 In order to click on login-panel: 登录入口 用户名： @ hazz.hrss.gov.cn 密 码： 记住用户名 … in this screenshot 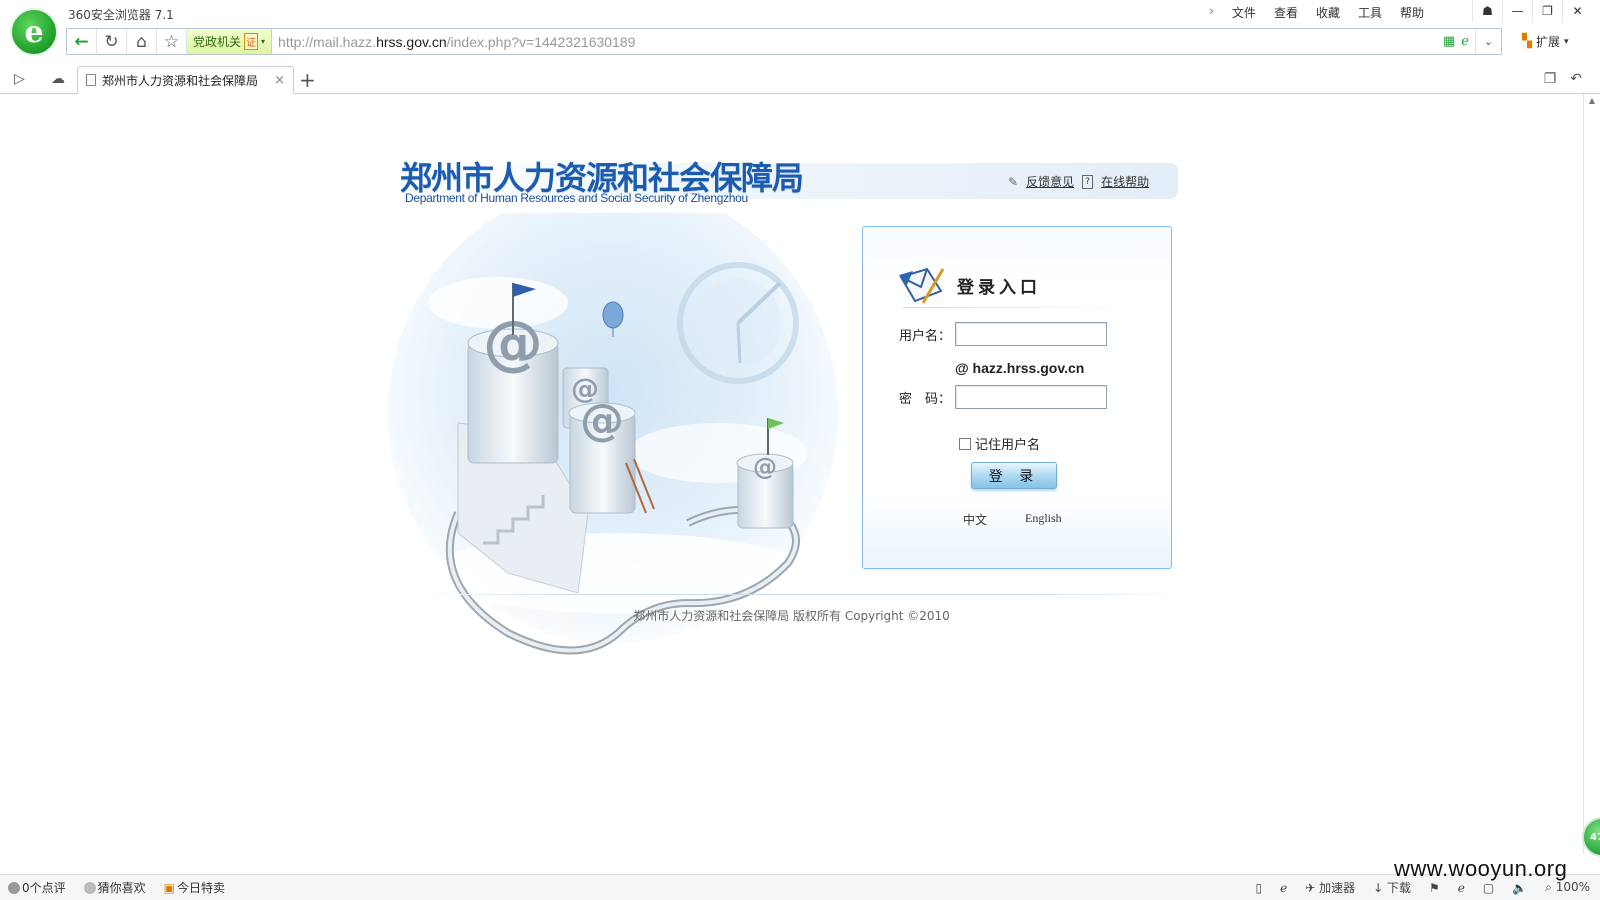, I will do `click(1017, 397)`.